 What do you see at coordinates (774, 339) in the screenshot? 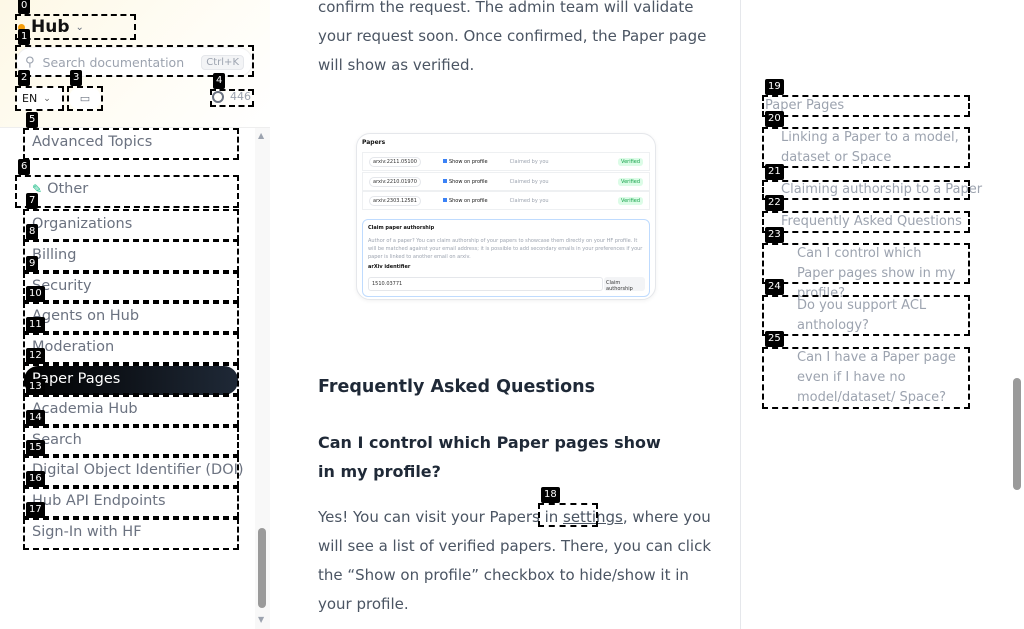
I see `mark-label: 25` at bounding box center [774, 339].